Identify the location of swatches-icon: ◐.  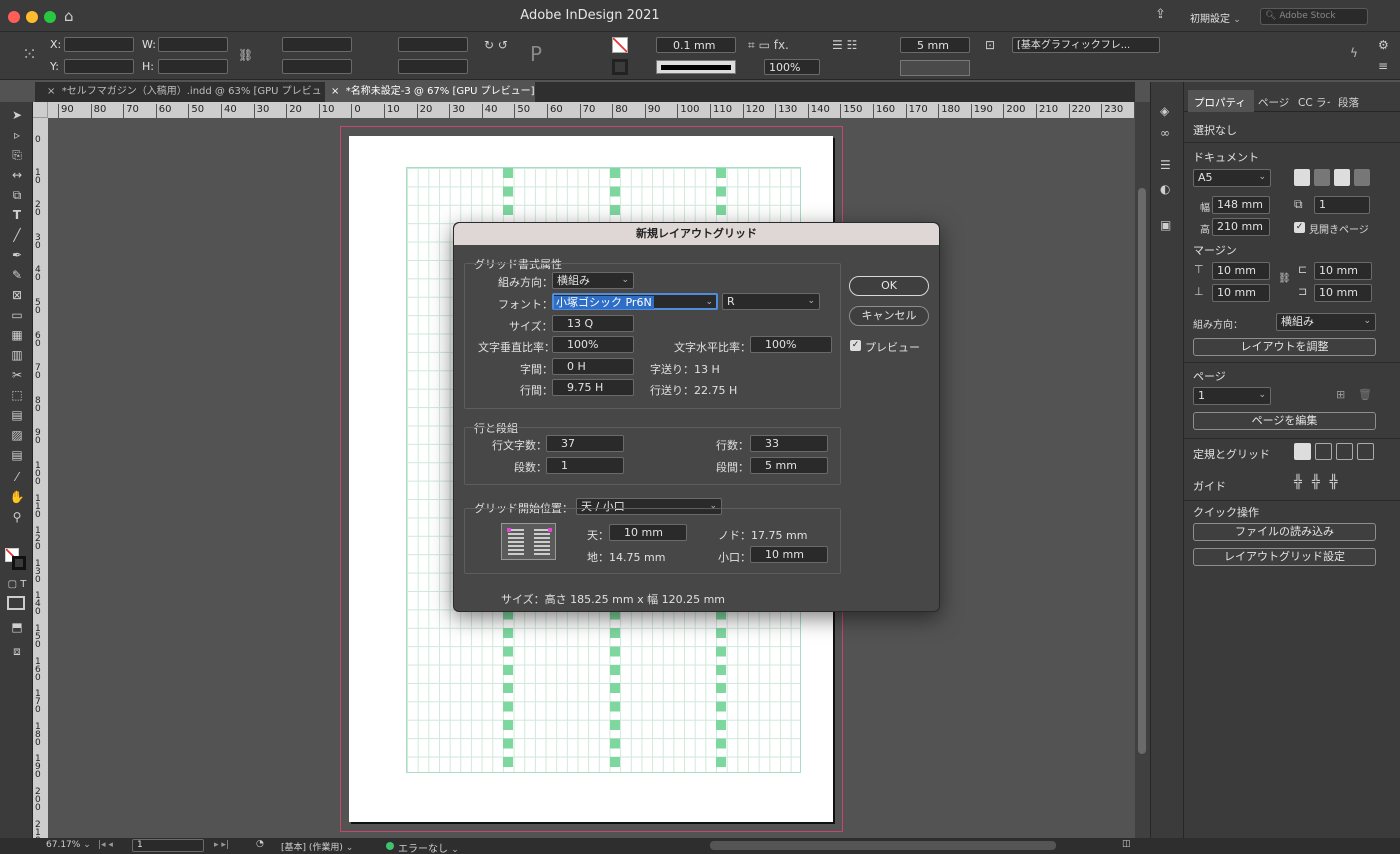
(1165, 189).